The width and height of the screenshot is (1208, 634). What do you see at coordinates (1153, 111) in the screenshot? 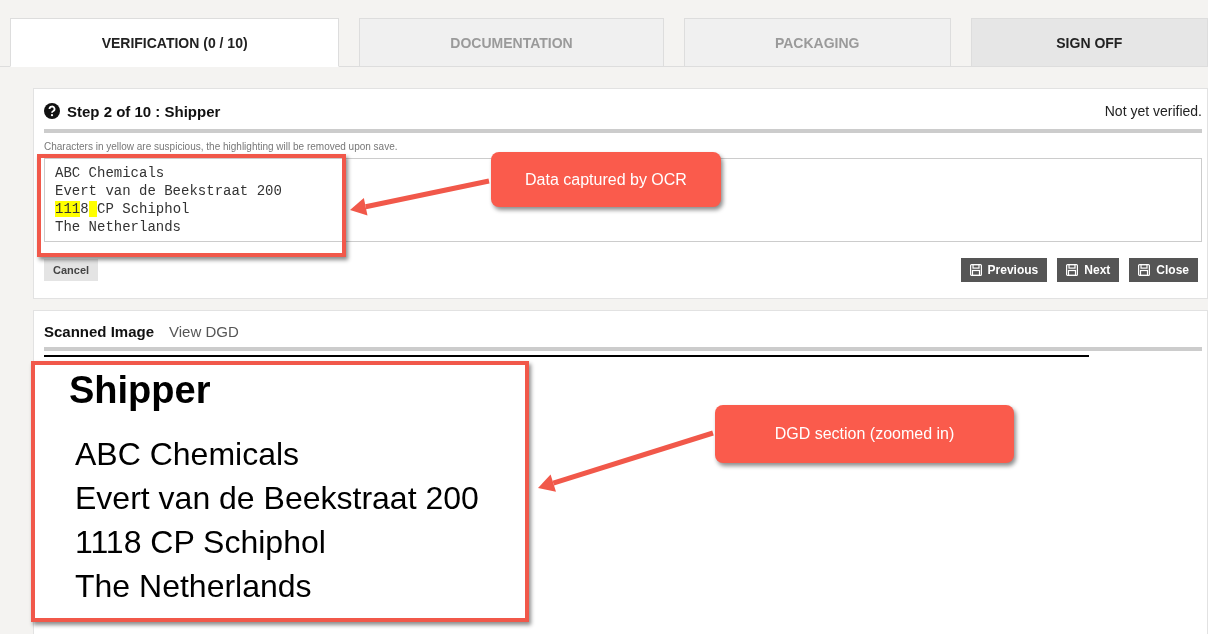
I see `verification-status: Not yet verified.` at bounding box center [1153, 111].